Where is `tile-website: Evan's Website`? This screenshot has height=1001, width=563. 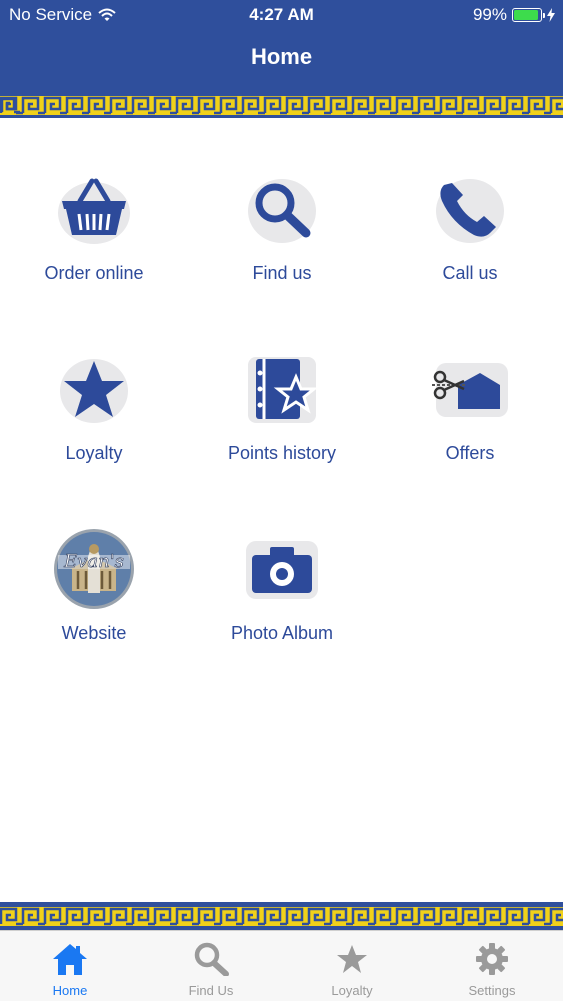
tile-website: Evan's Website is located at coordinates (94, 584).